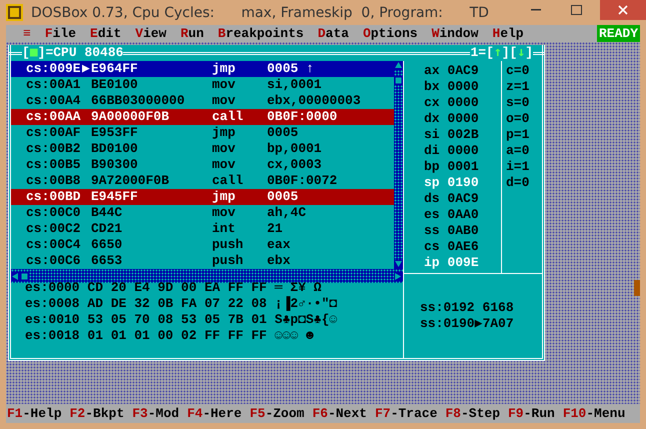 This screenshot has height=429, width=646. I want to click on menu-item: File, so click(61, 33).